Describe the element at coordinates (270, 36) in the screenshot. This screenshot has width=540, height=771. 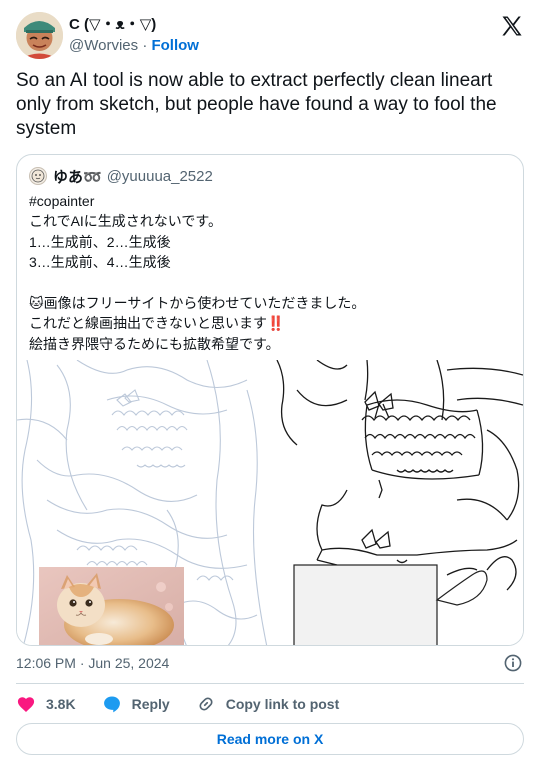
I see `tweet-header: C (▽・ᴥ・▽) @Worvies · Follow` at that location.